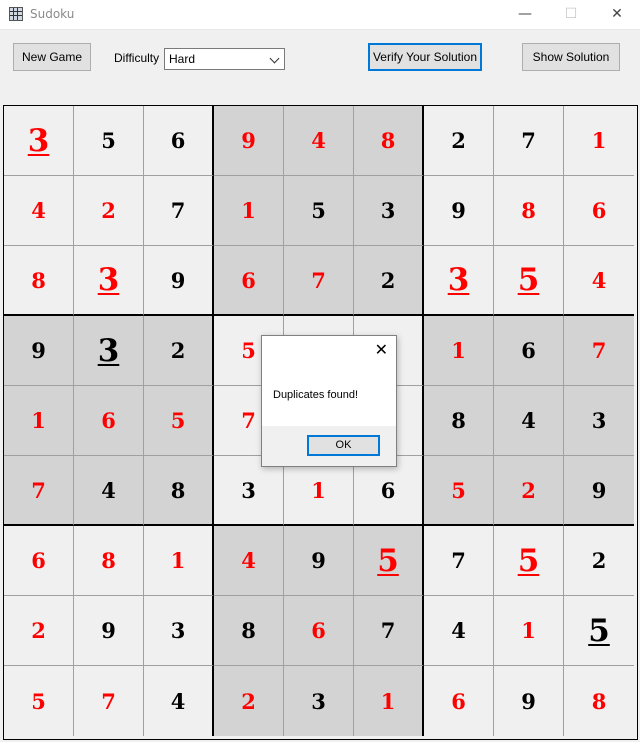 This screenshot has width=640, height=742. I want to click on ok-button: OK, so click(343, 445).